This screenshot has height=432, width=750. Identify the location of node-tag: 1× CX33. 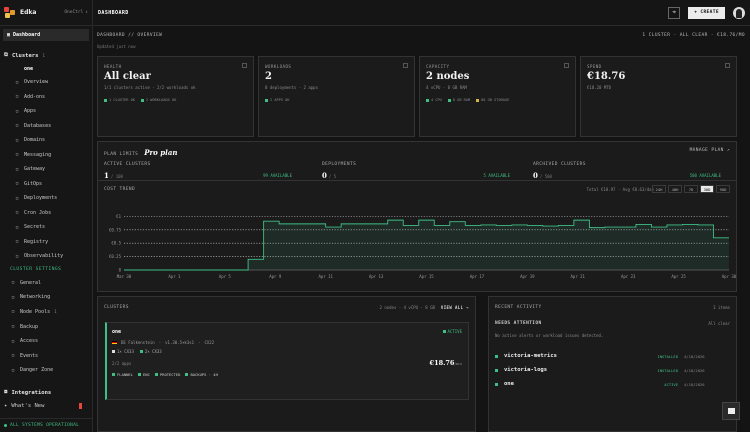
(123, 351).